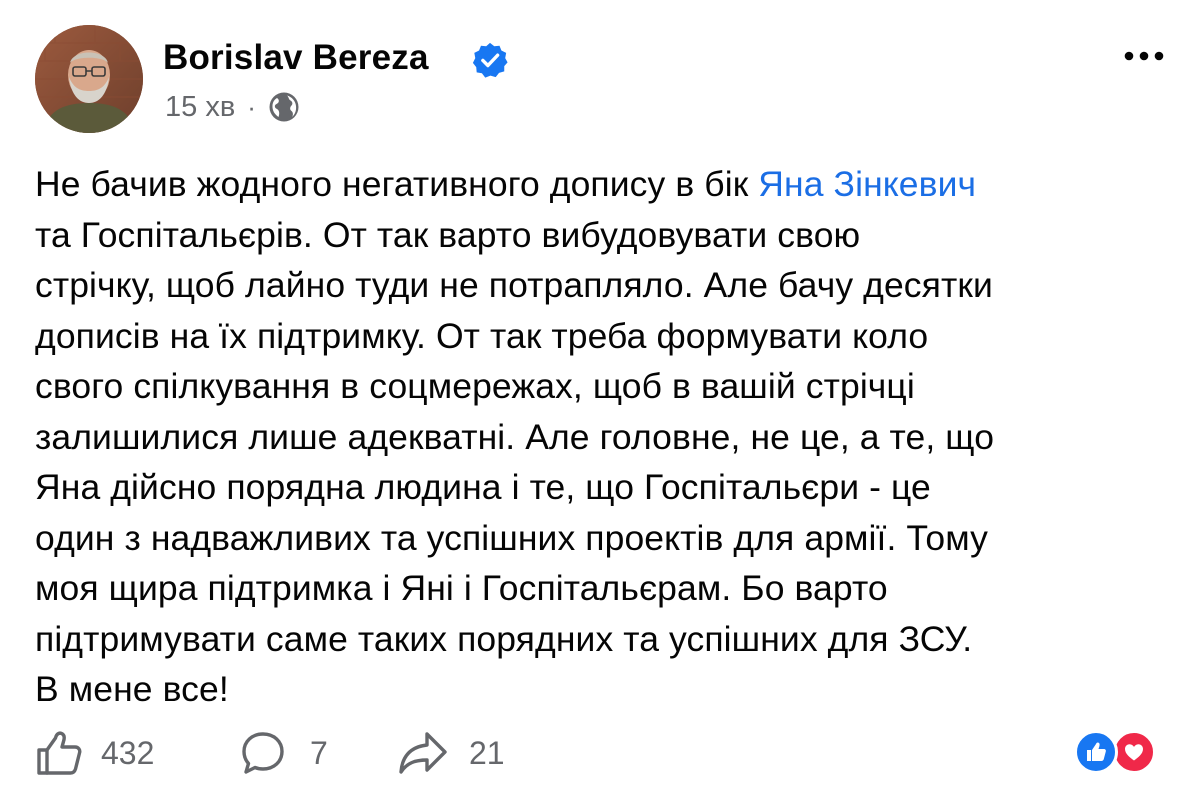  What do you see at coordinates (423, 753) in the screenshot?
I see `share-arrow-icon` at bounding box center [423, 753].